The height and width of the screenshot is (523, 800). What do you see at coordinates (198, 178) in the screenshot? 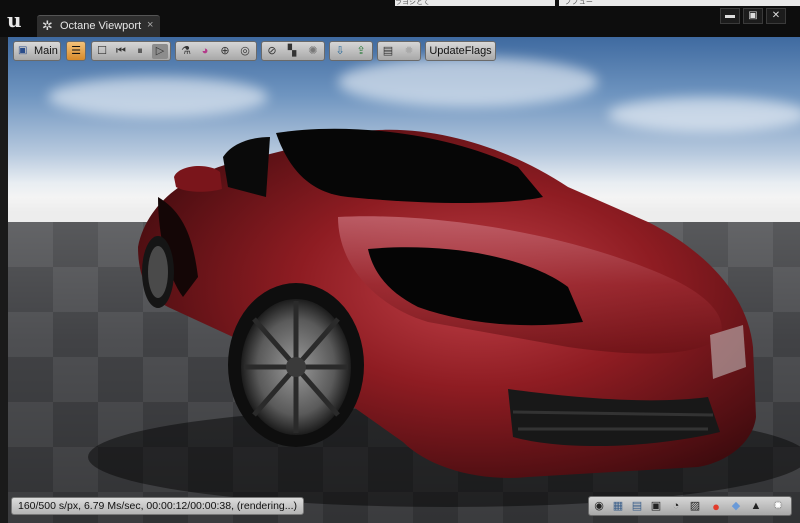
I see `car-mirror` at bounding box center [198, 178].